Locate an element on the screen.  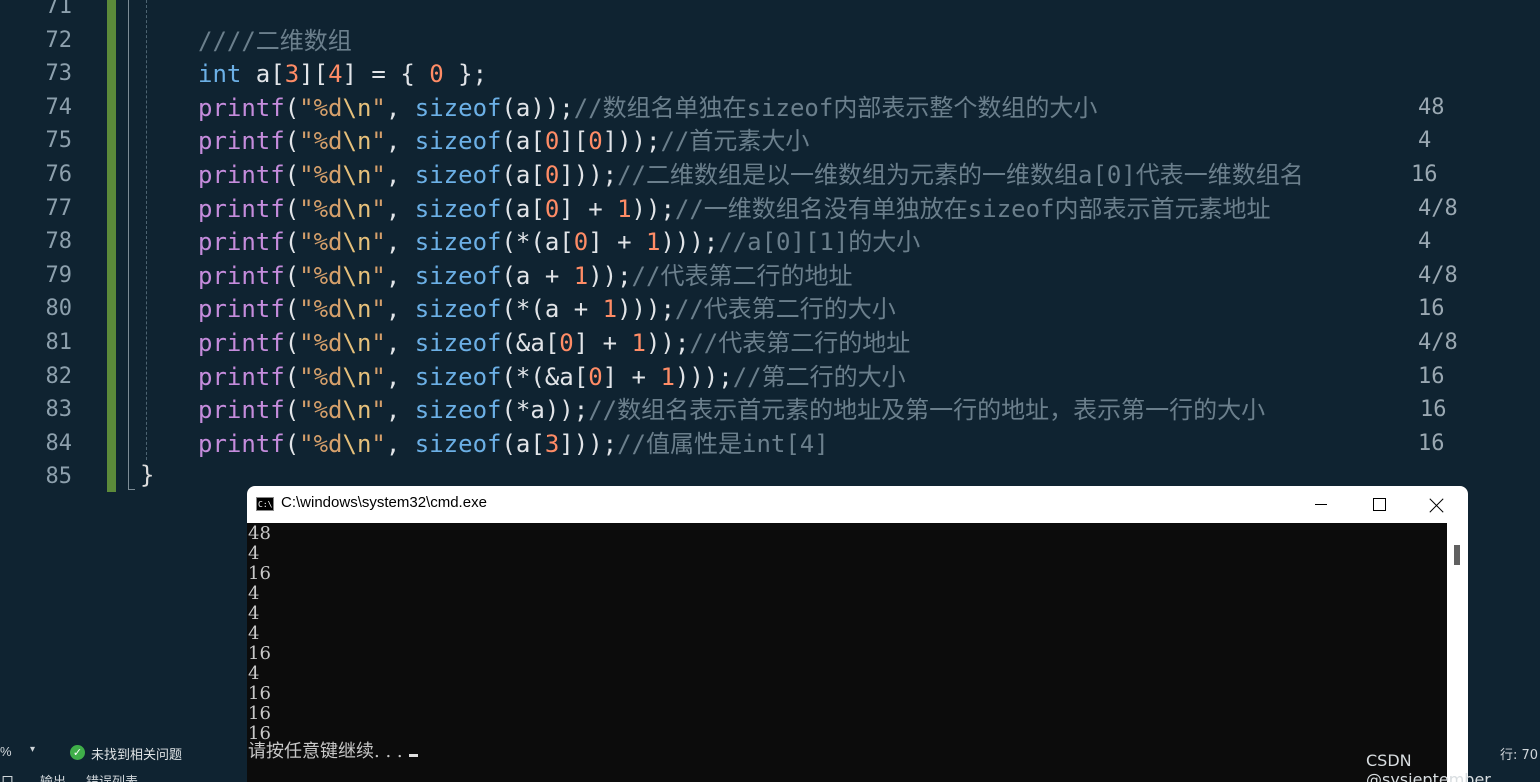
line-number: 71 is located at coordinates (59, 9).